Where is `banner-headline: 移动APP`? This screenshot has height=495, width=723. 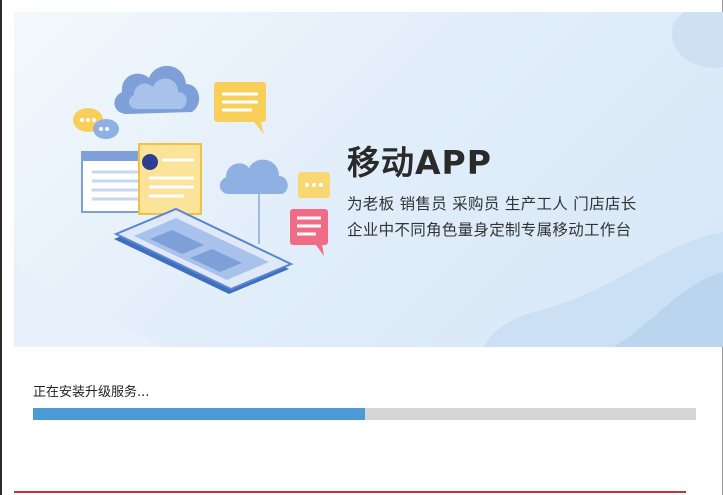
banner-headline: 移动APP is located at coordinates (419, 162).